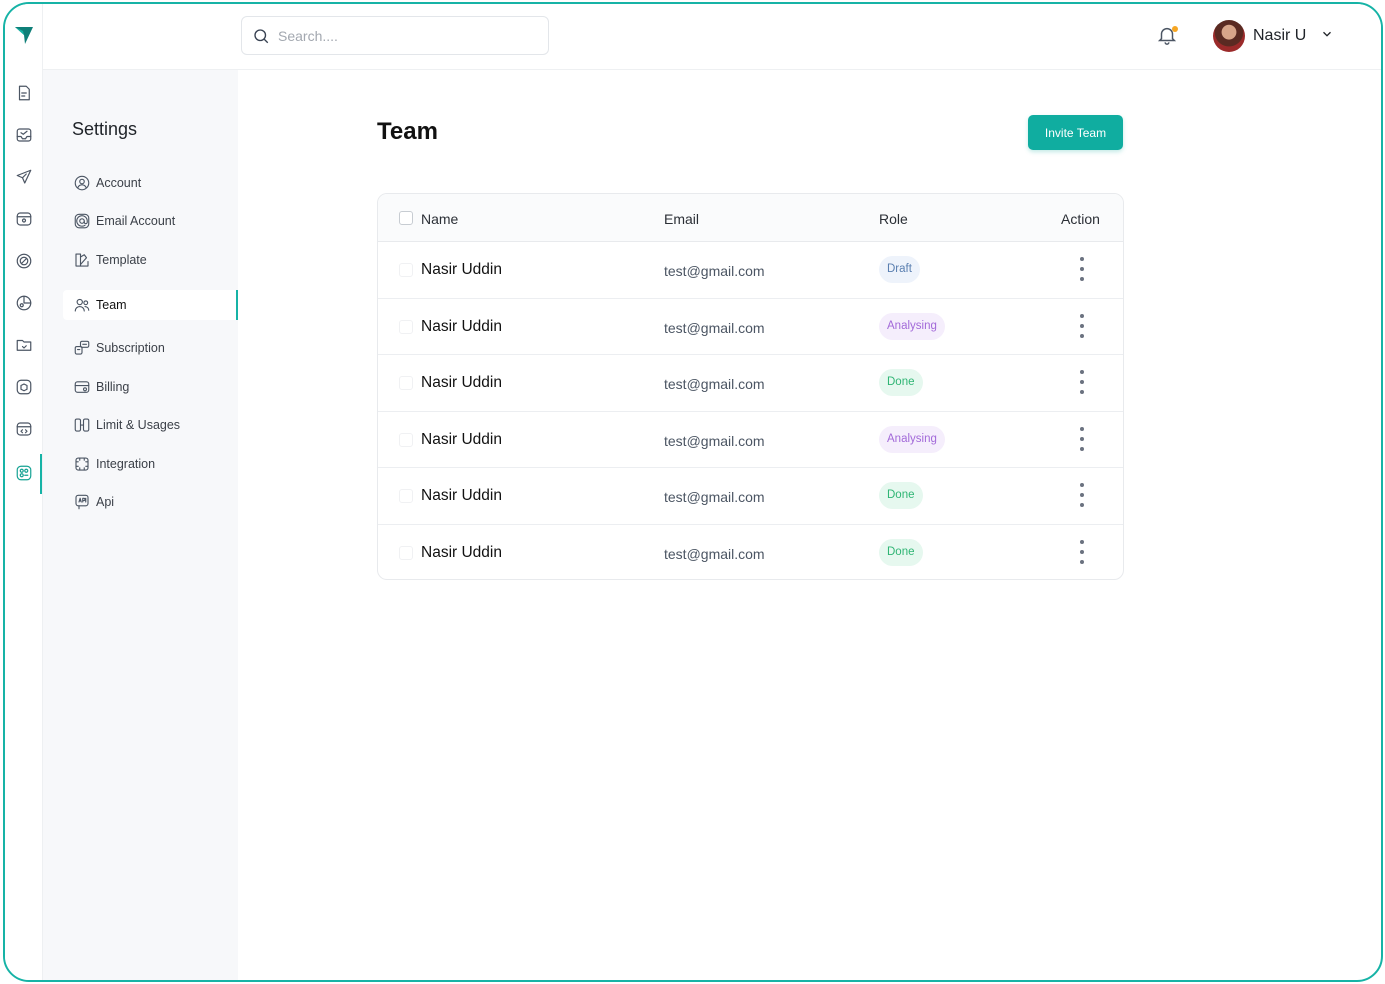  Describe the element at coordinates (1080, 219) in the screenshot. I see `header-action: Action` at that location.